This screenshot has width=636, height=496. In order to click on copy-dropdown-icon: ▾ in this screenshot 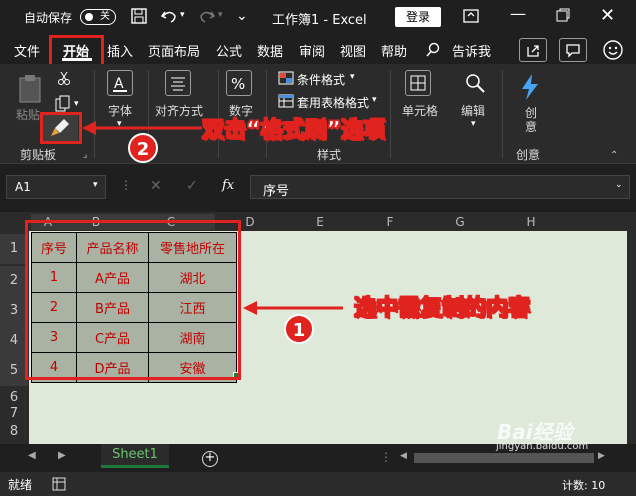, I will do `click(76, 104)`.